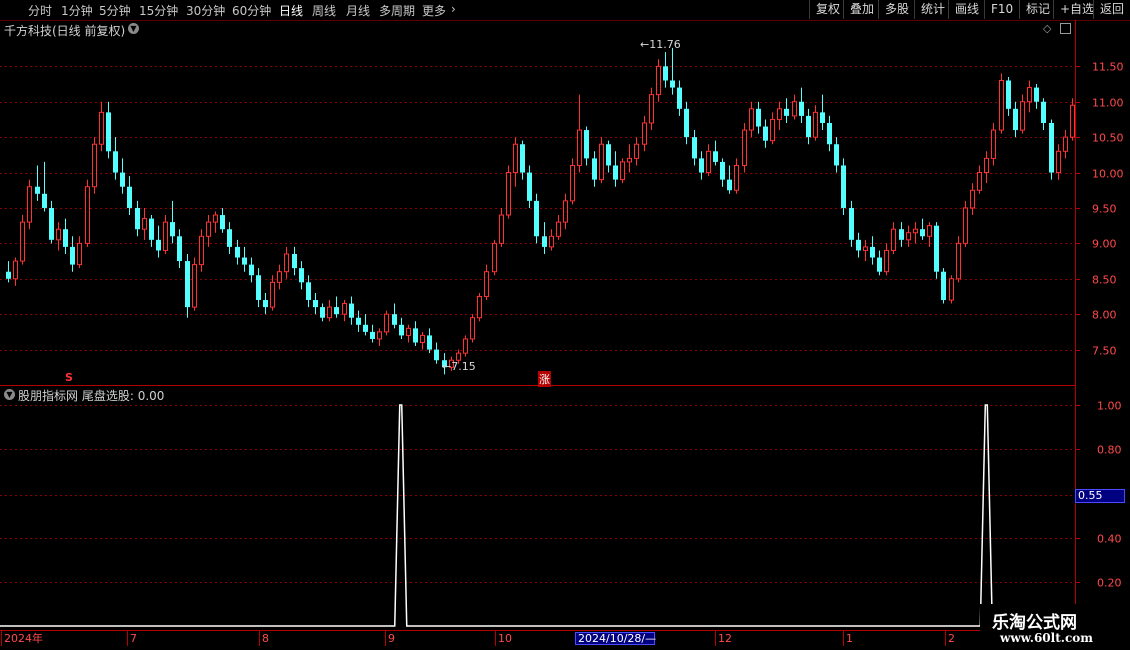 This screenshot has height=650, width=1130. Describe the element at coordinates (459, 366) in the screenshot. I see `low-price-label: ←7.15` at that location.